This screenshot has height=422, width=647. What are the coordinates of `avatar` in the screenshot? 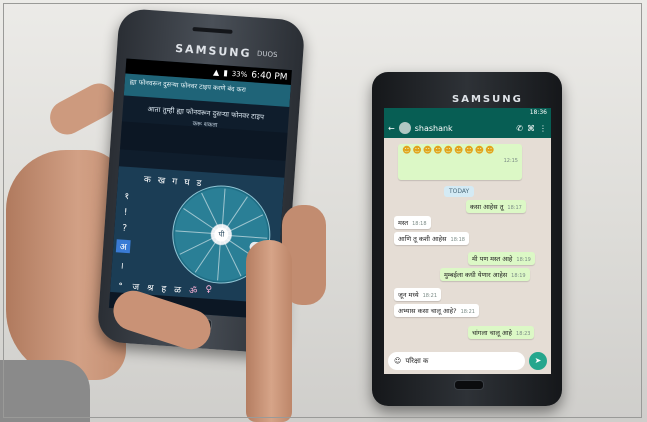 It's located at (404, 128).